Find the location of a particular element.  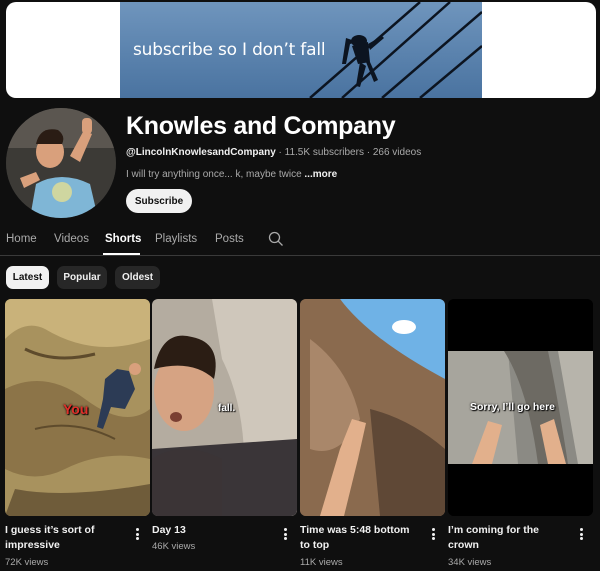

tab-videos: Videos is located at coordinates (71, 239).